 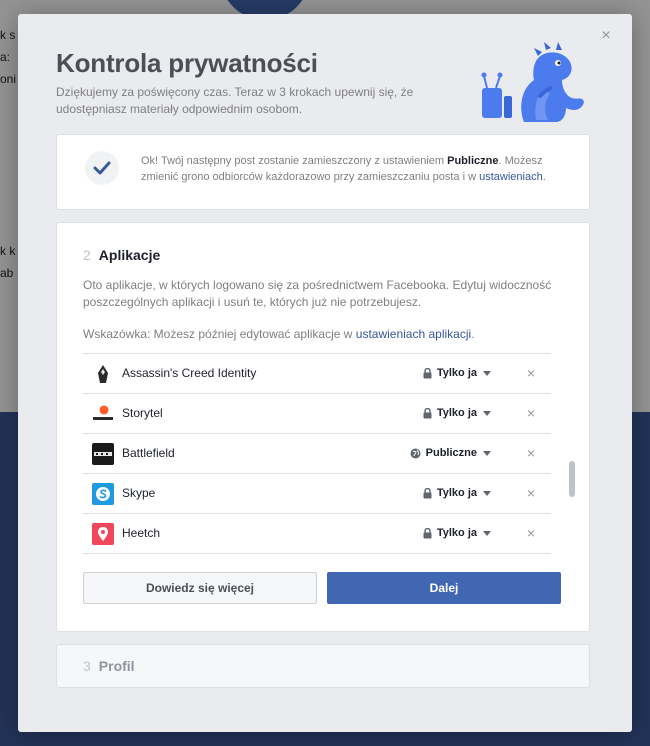 I want to click on learn-more-button: Dowiedz się więcej, so click(x=200, y=588).